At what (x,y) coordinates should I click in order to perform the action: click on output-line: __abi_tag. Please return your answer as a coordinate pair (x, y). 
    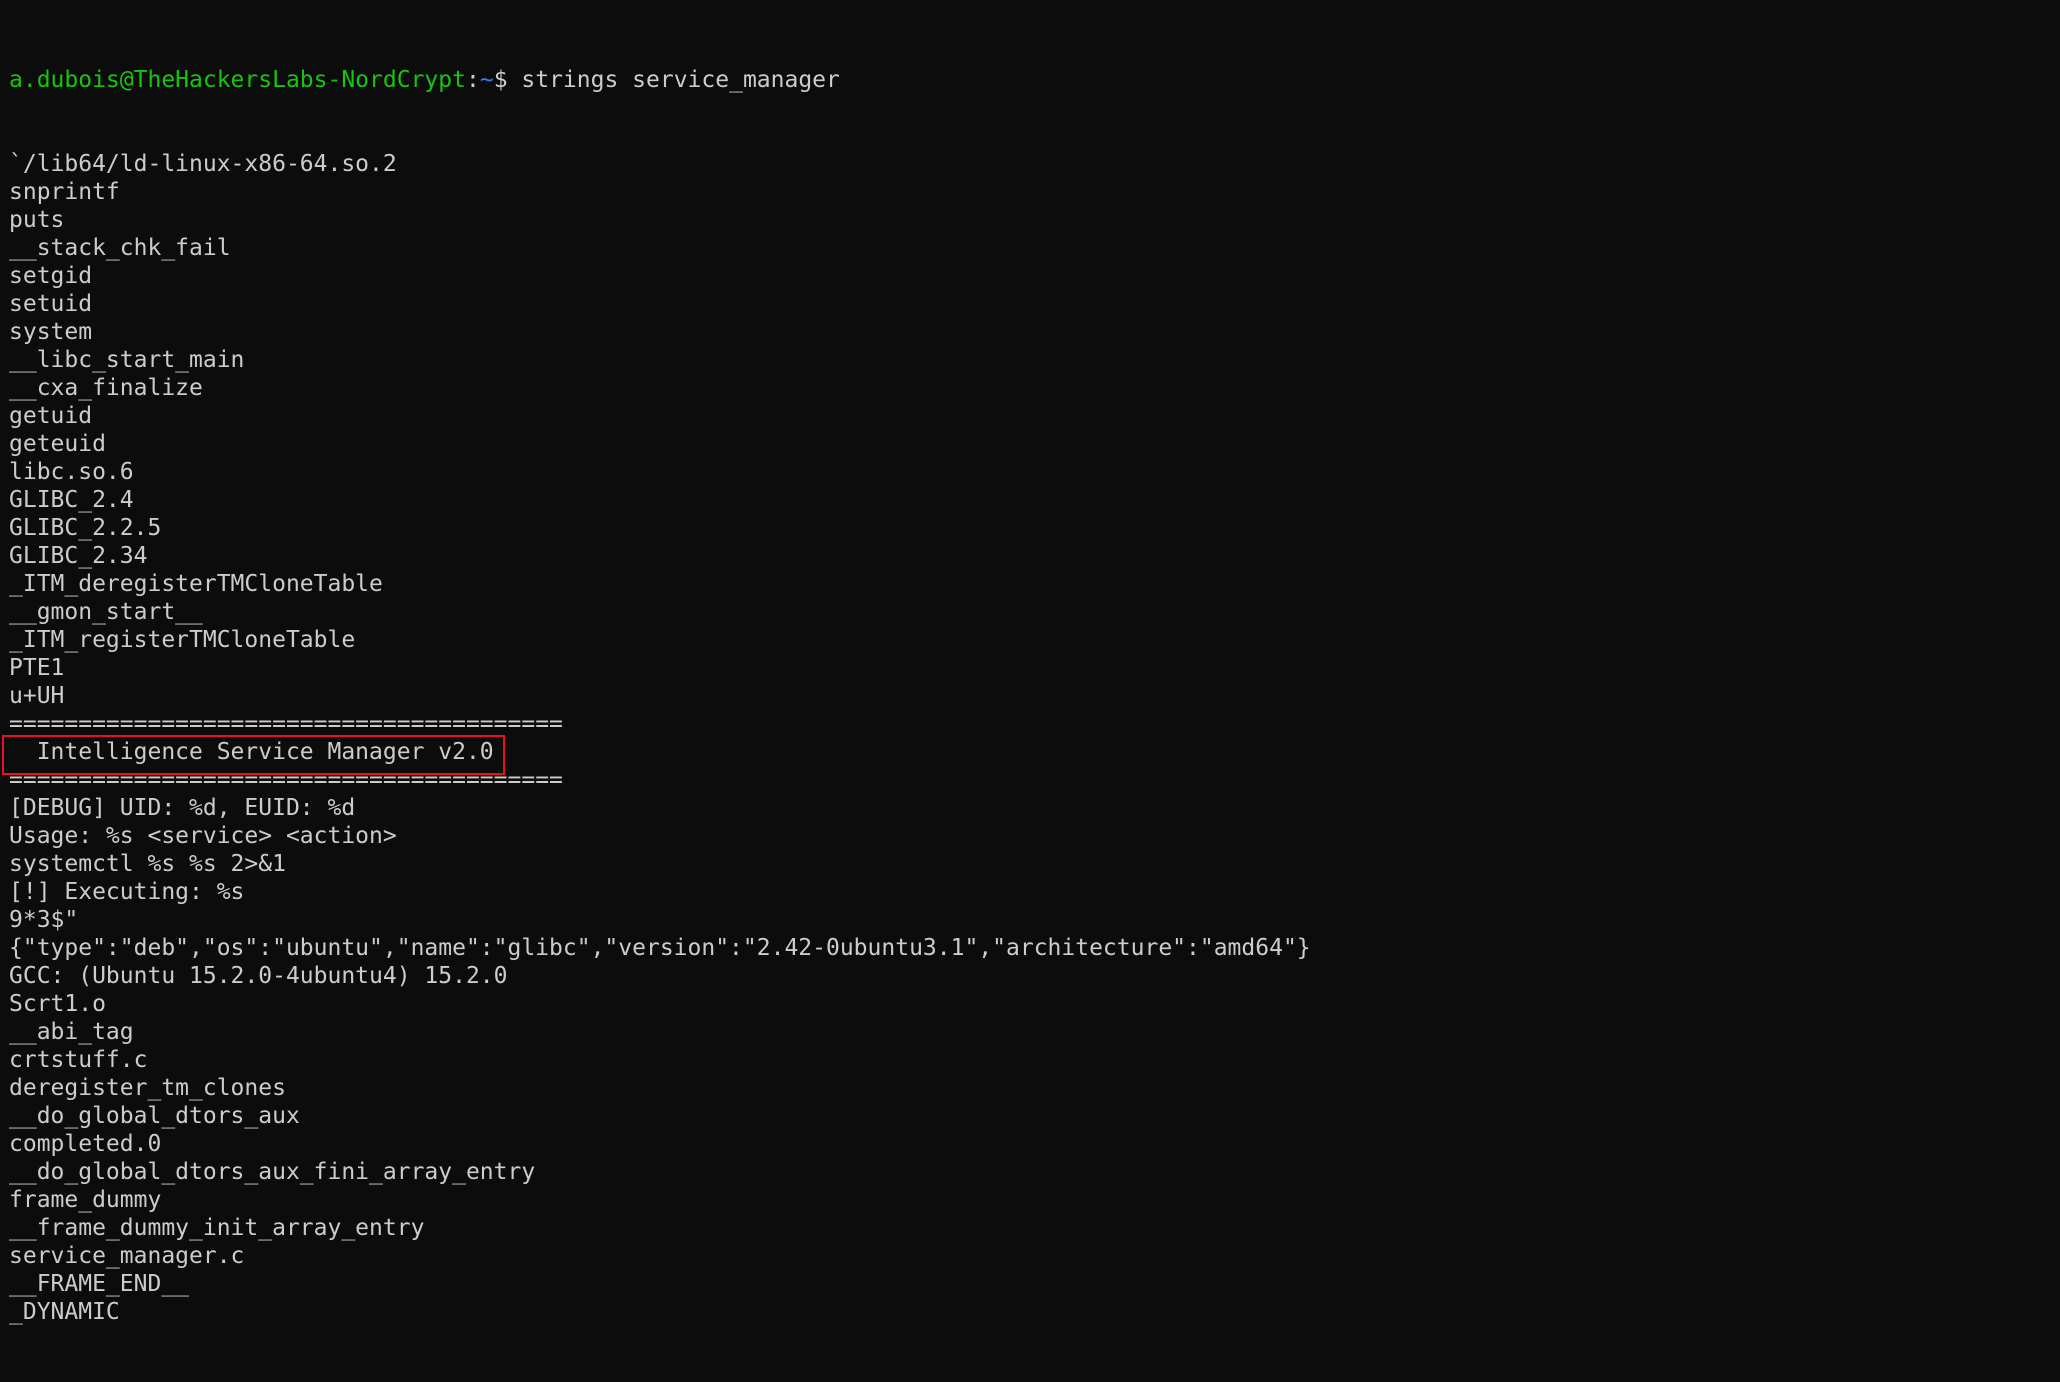
    Looking at the image, I should click on (71, 1032).